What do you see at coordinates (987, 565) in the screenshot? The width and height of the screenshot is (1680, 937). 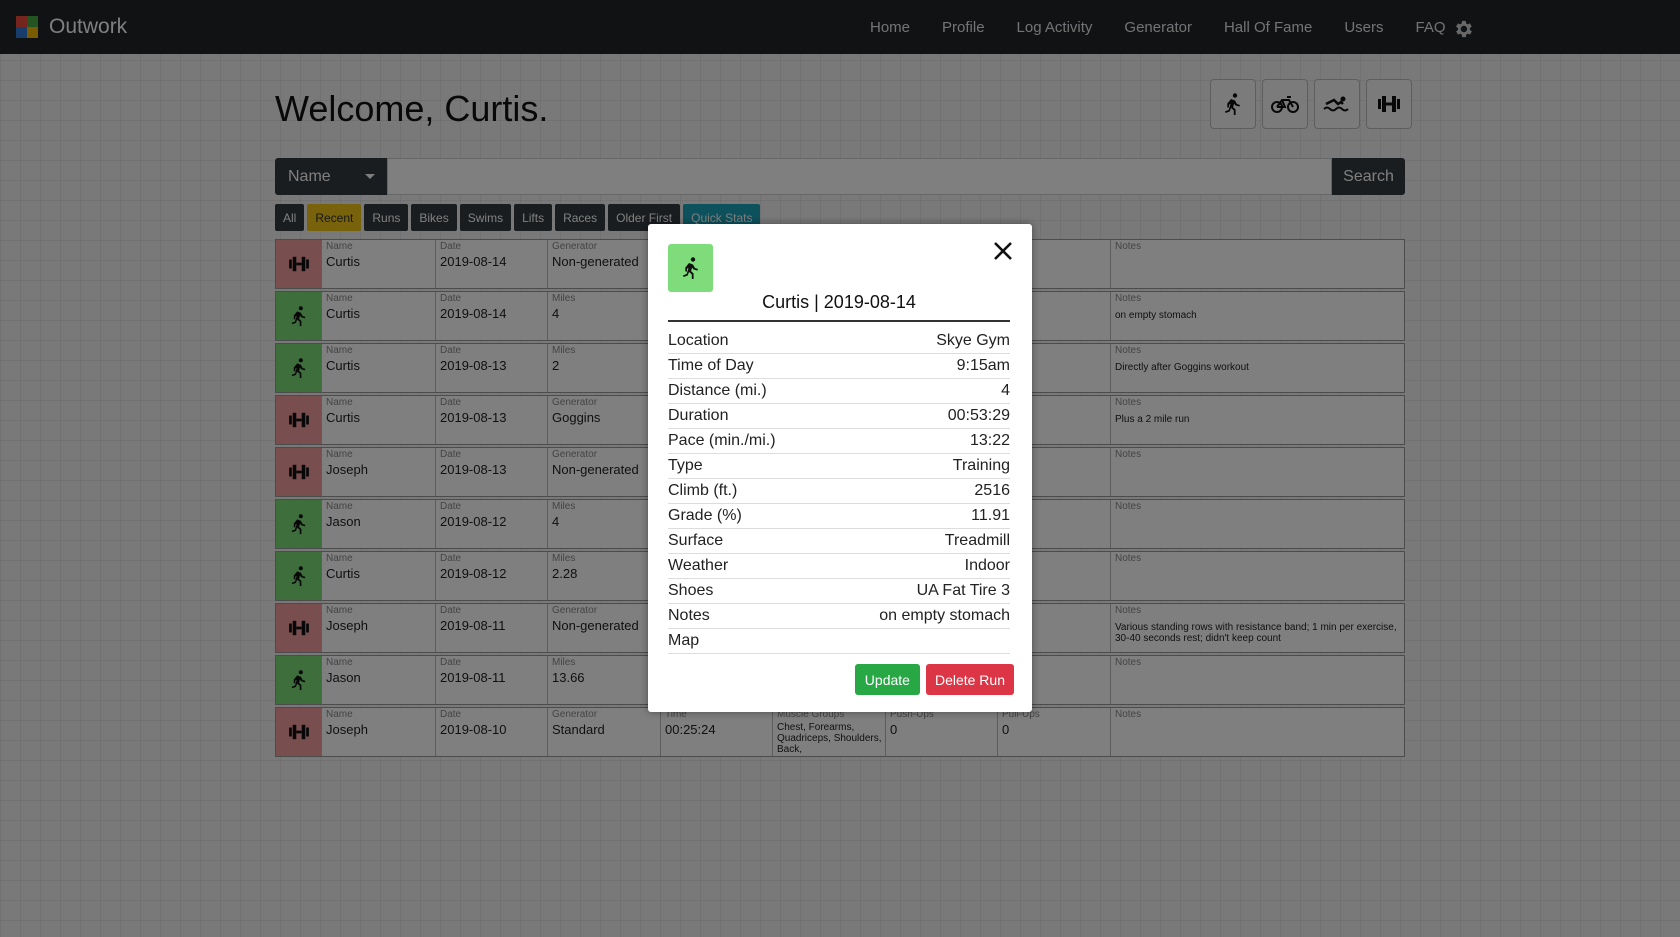 I see `detail-value: Indoor` at bounding box center [987, 565].